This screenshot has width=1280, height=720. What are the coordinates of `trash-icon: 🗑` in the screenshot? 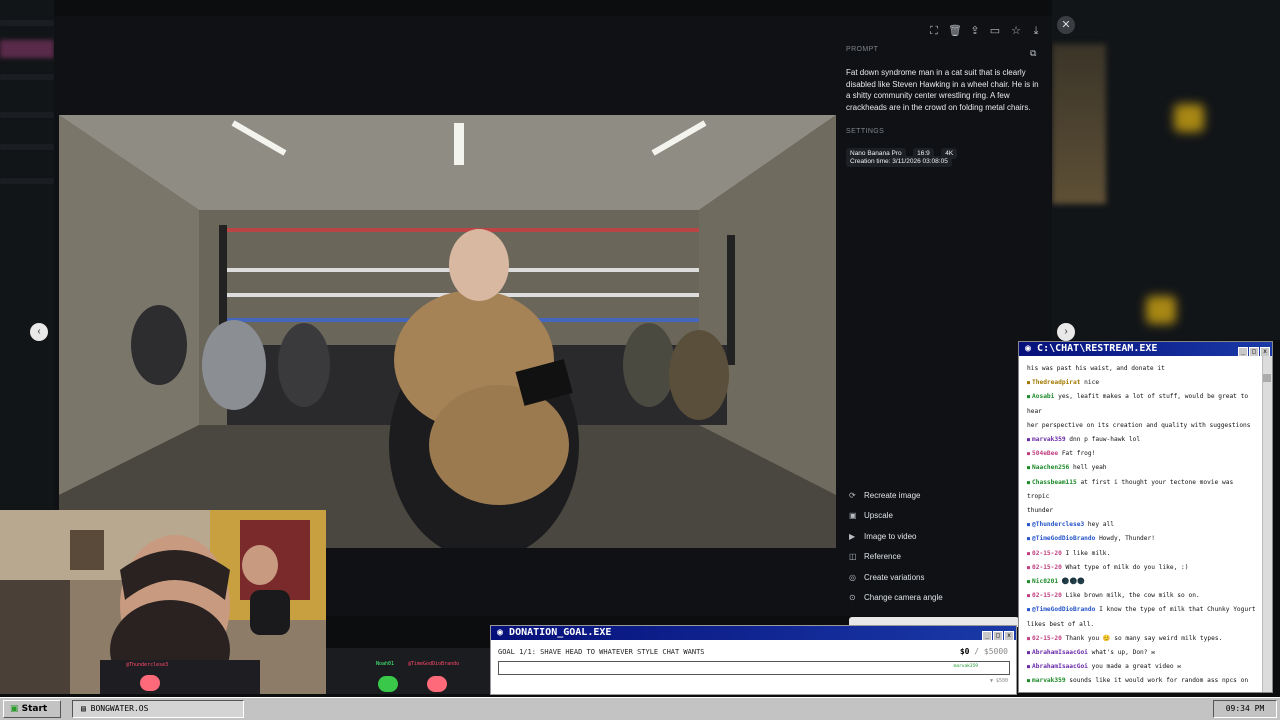 It's located at (955, 31).